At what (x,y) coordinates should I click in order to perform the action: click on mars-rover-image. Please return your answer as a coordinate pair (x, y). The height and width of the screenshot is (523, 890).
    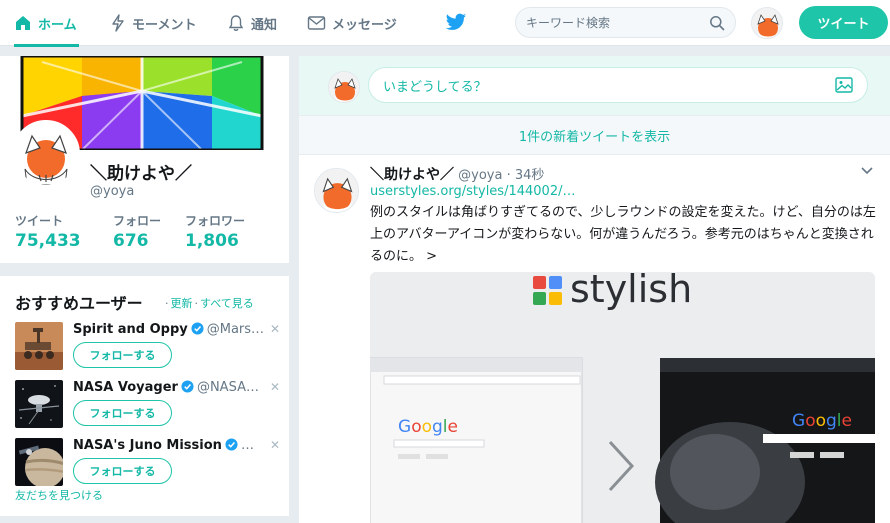
    Looking at the image, I should click on (39, 346).